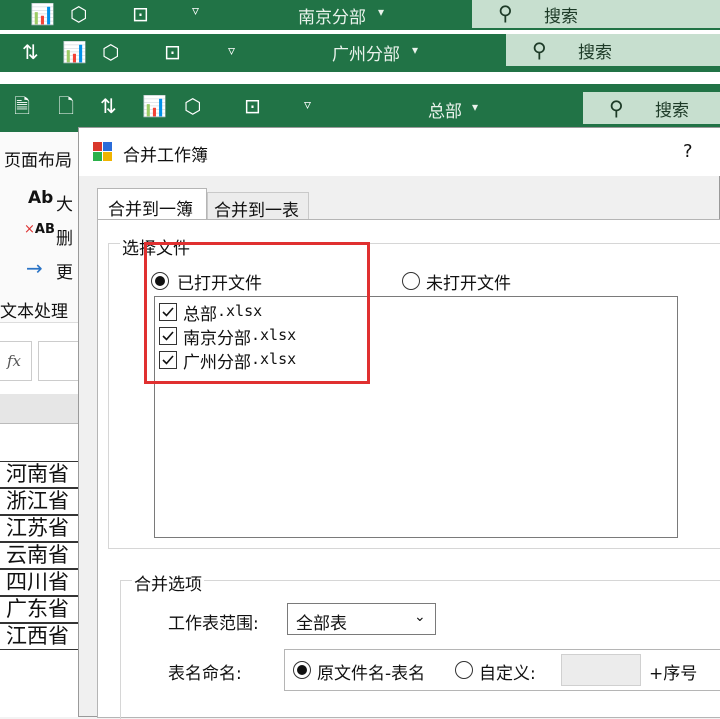 The width and height of the screenshot is (720, 719). I want to click on tab-label: 合并到一簿, so click(150, 210).